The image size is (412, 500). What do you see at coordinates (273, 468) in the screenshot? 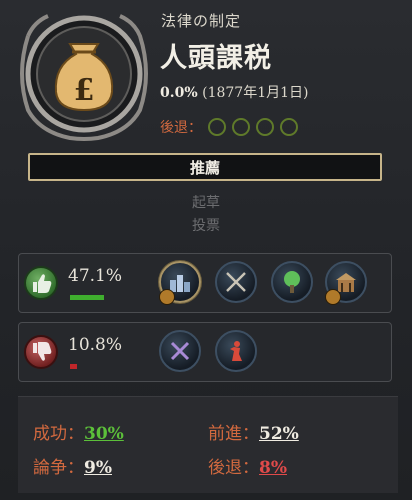
I see `stat-regress-value: 8%` at bounding box center [273, 468].